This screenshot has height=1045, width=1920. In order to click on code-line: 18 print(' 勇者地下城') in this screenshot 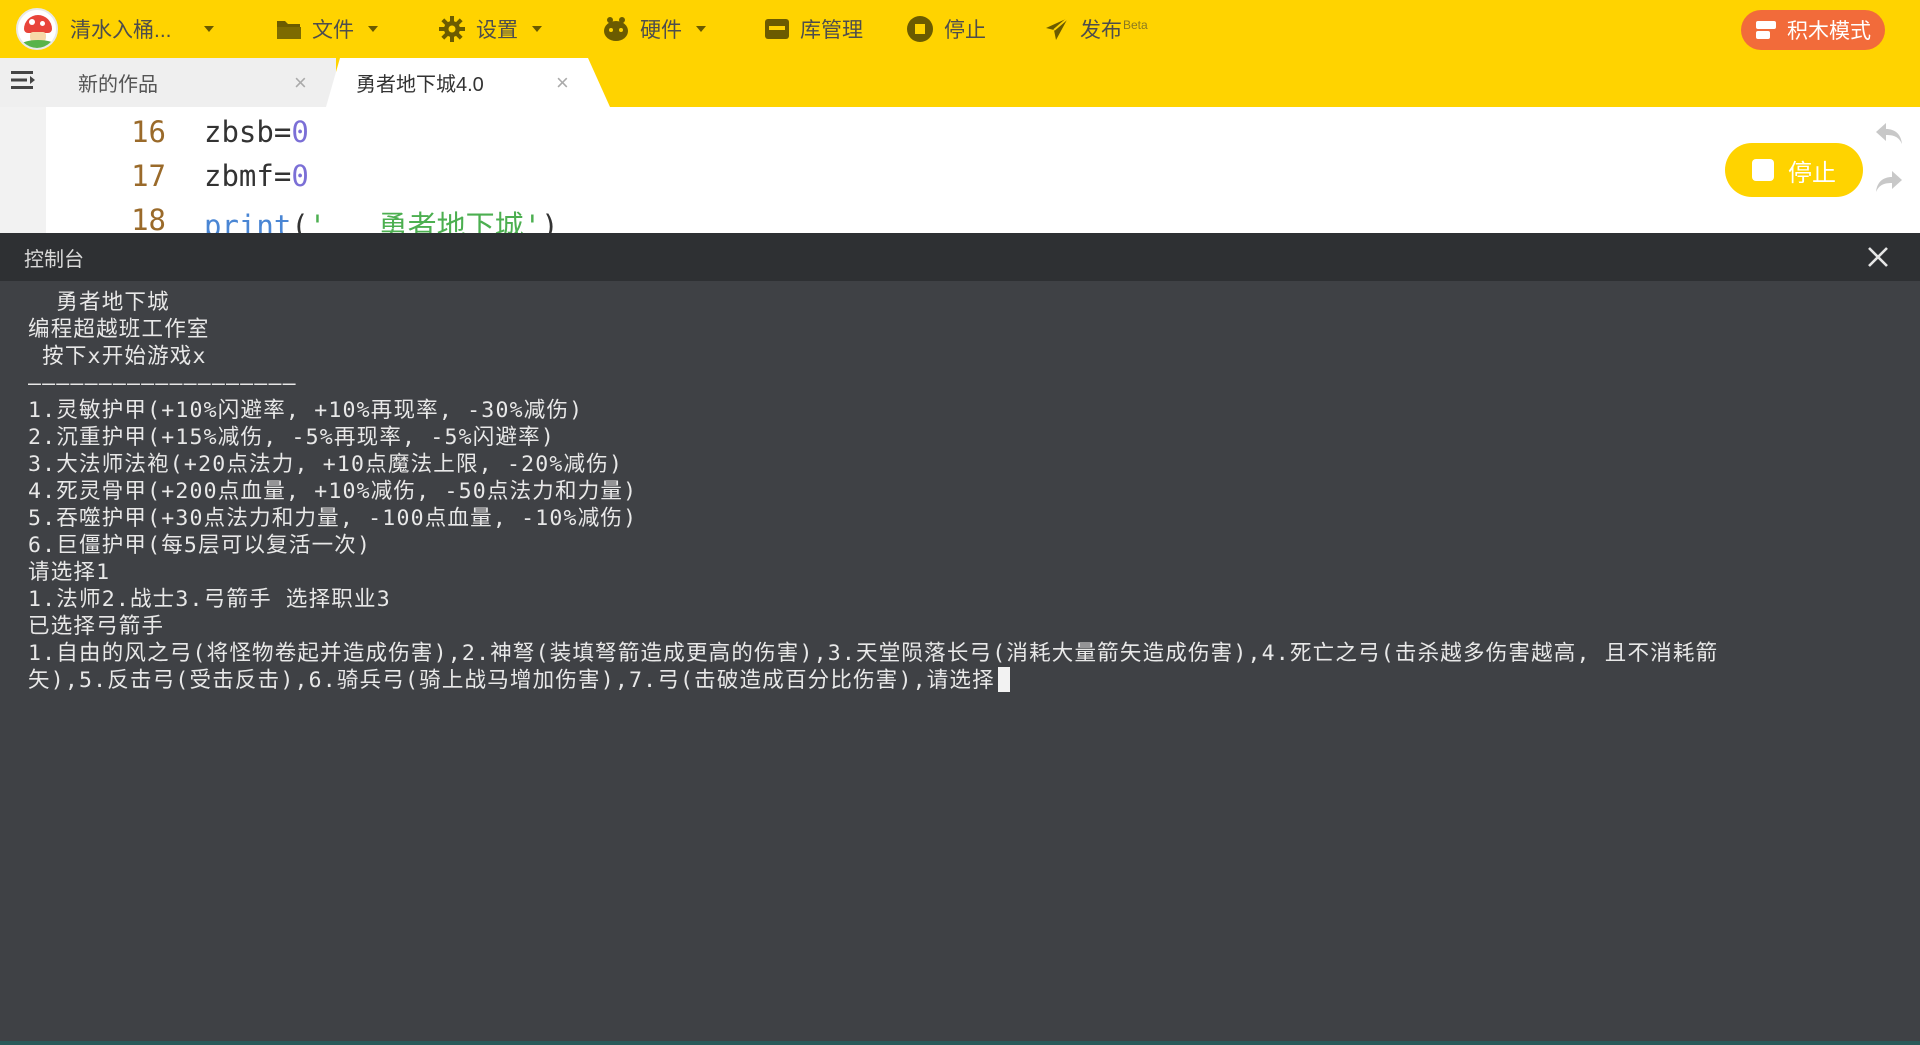, I will do `click(500, 218)`.